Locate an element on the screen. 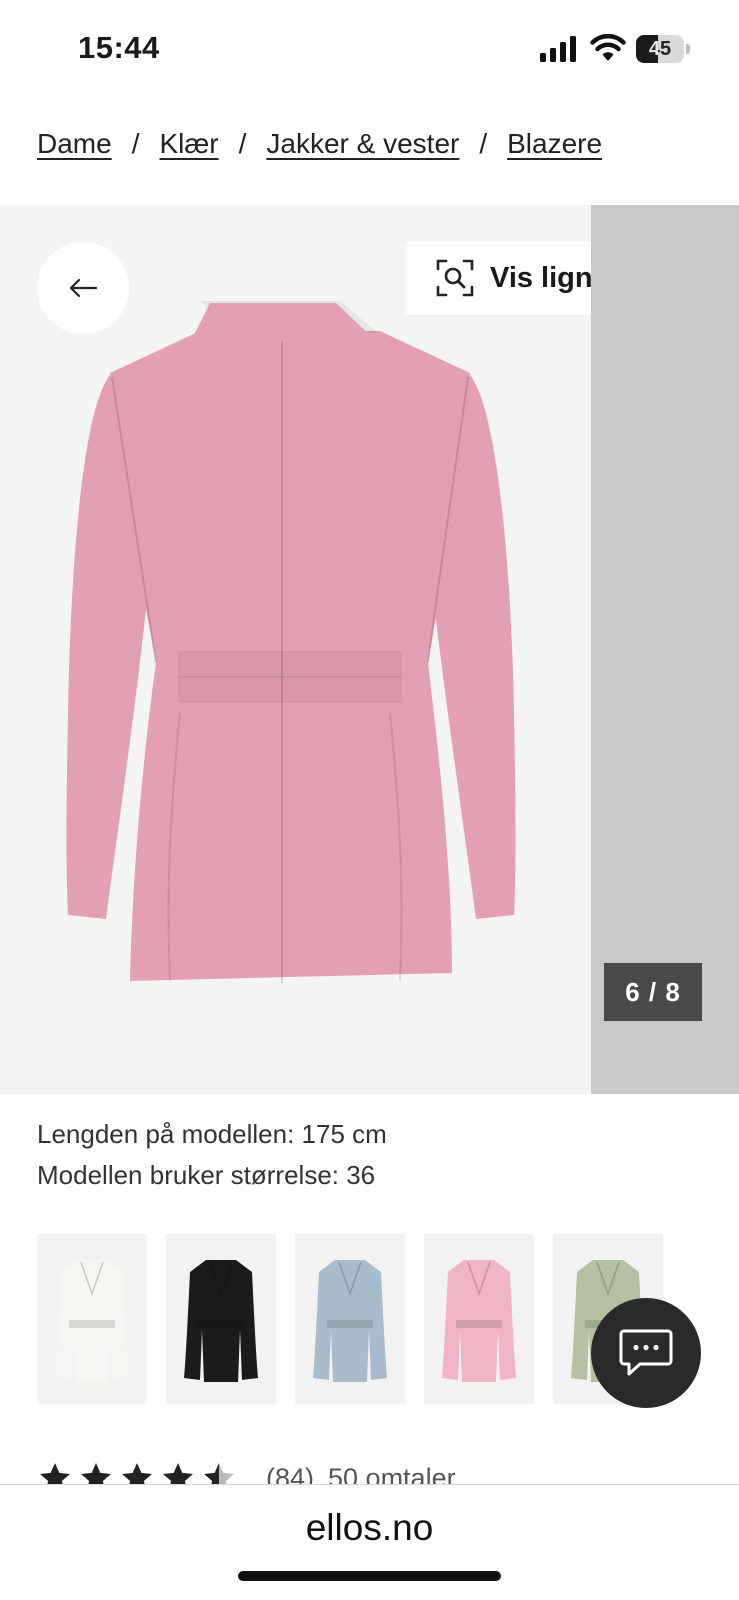 The height and width of the screenshot is (1600, 739). breadcrumb-jakker-vester: Jakker & vester is located at coordinates (362, 144).